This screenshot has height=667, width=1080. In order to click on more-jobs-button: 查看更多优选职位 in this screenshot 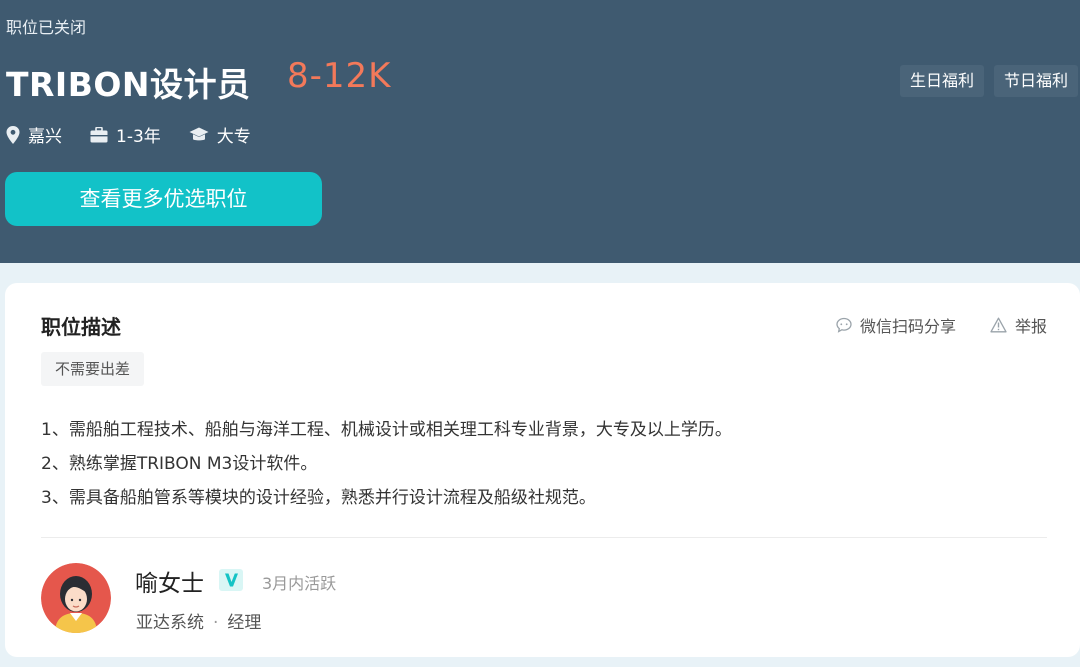, I will do `click(163, 199)`.